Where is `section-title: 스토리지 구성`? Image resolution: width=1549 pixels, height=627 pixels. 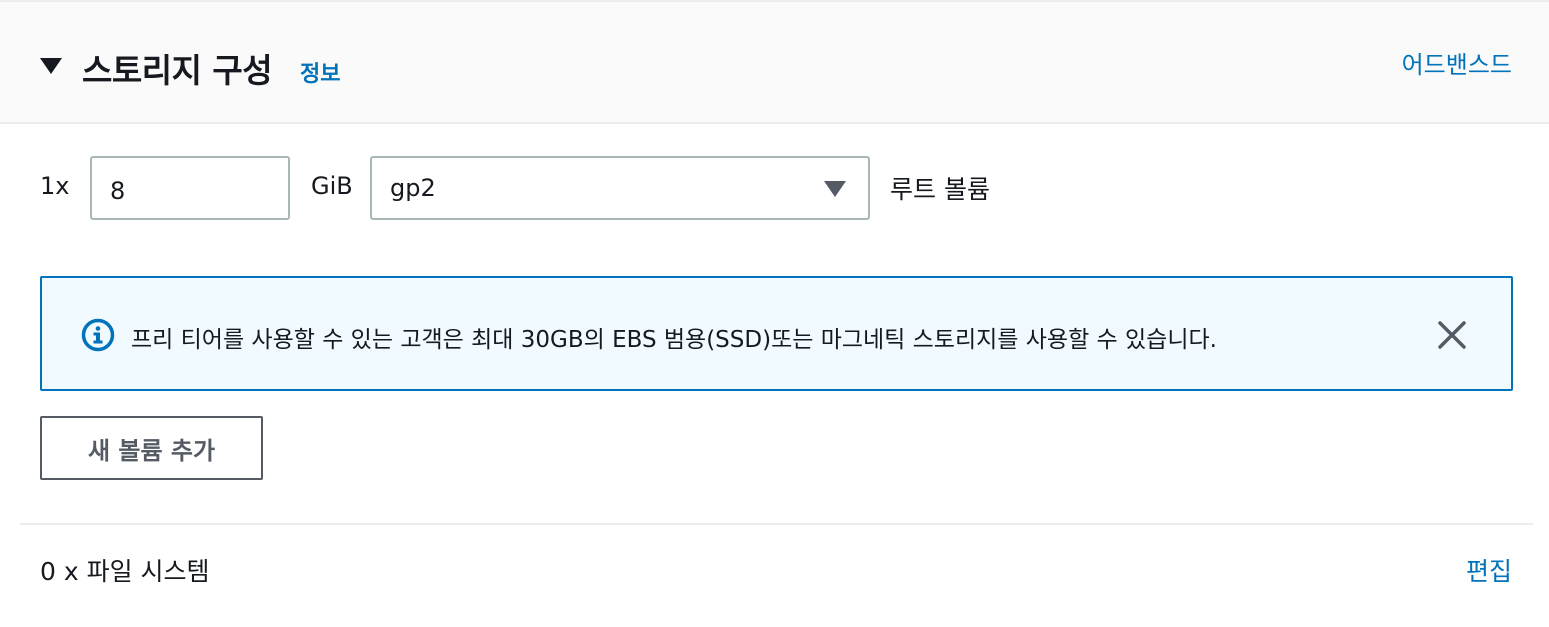 section-title: 스토리지 구성 is located at coordinates (177, 70).